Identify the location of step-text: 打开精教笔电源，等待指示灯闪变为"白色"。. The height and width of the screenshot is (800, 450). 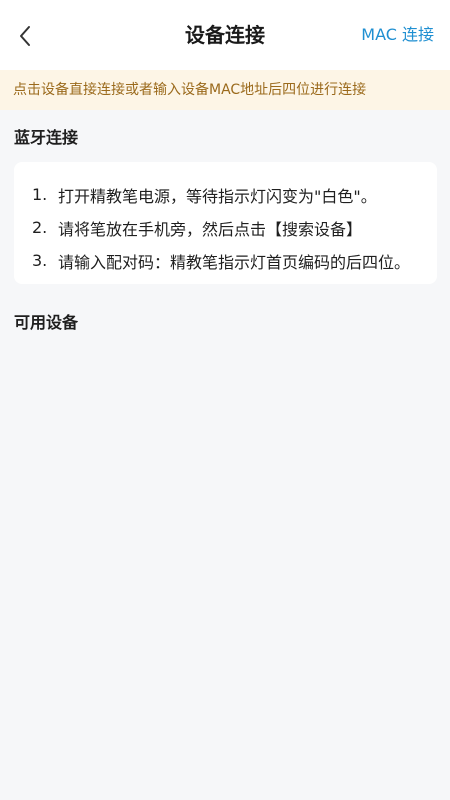
(217, 196).